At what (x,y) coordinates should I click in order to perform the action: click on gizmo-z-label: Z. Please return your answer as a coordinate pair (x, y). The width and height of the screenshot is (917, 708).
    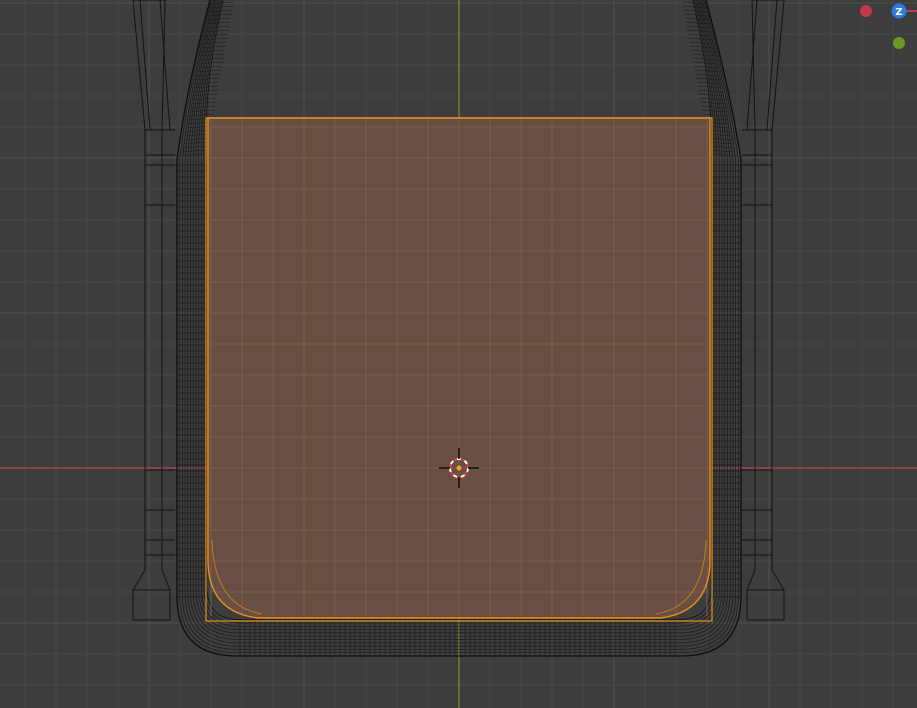
    Looking at the image, I should click on (898, 12).